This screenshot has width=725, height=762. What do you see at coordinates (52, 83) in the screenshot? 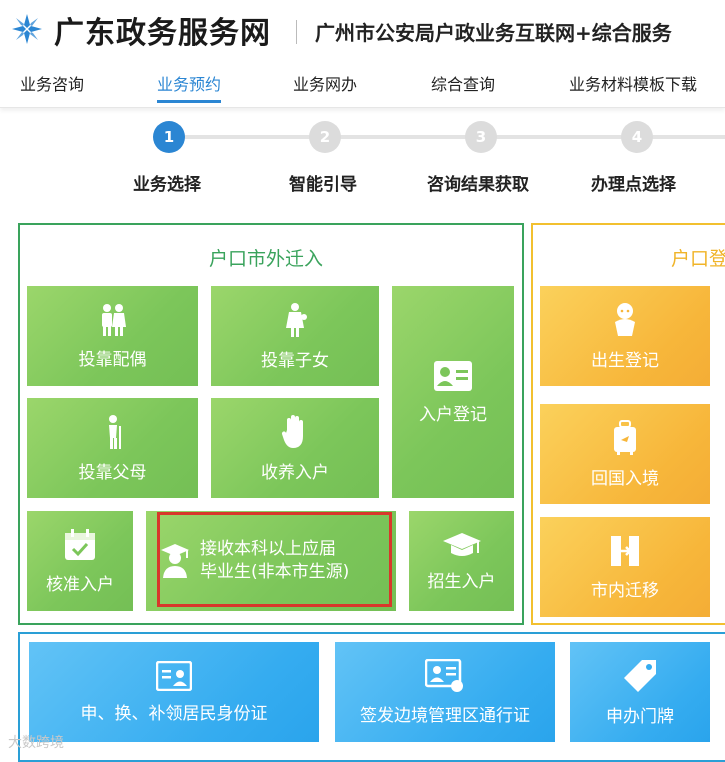
I see `nav-item-consult: 业务咨询` at bounding box center [52, 83].